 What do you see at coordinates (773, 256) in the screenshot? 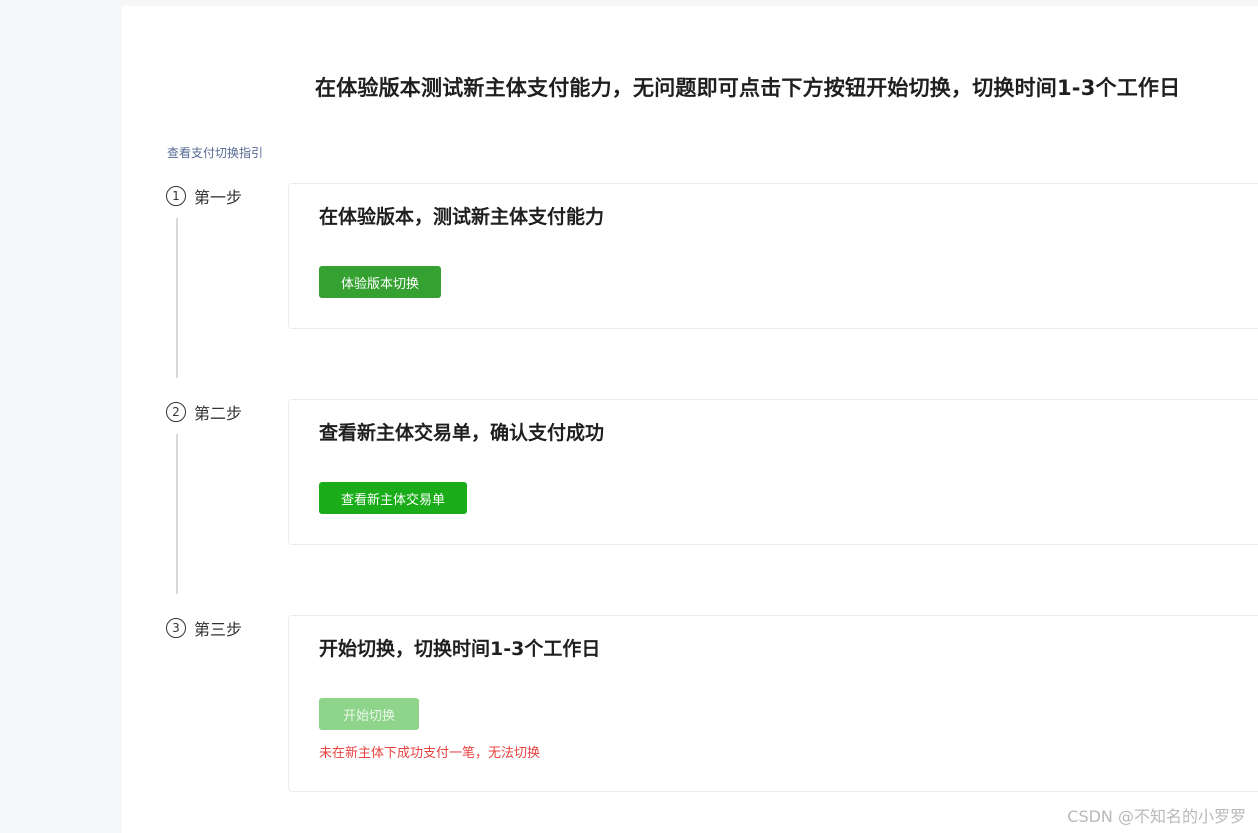
I see `step-1-card: 在体验版本，测试新主体支付能力 体验版本切换` at bounding box center [773, 256].